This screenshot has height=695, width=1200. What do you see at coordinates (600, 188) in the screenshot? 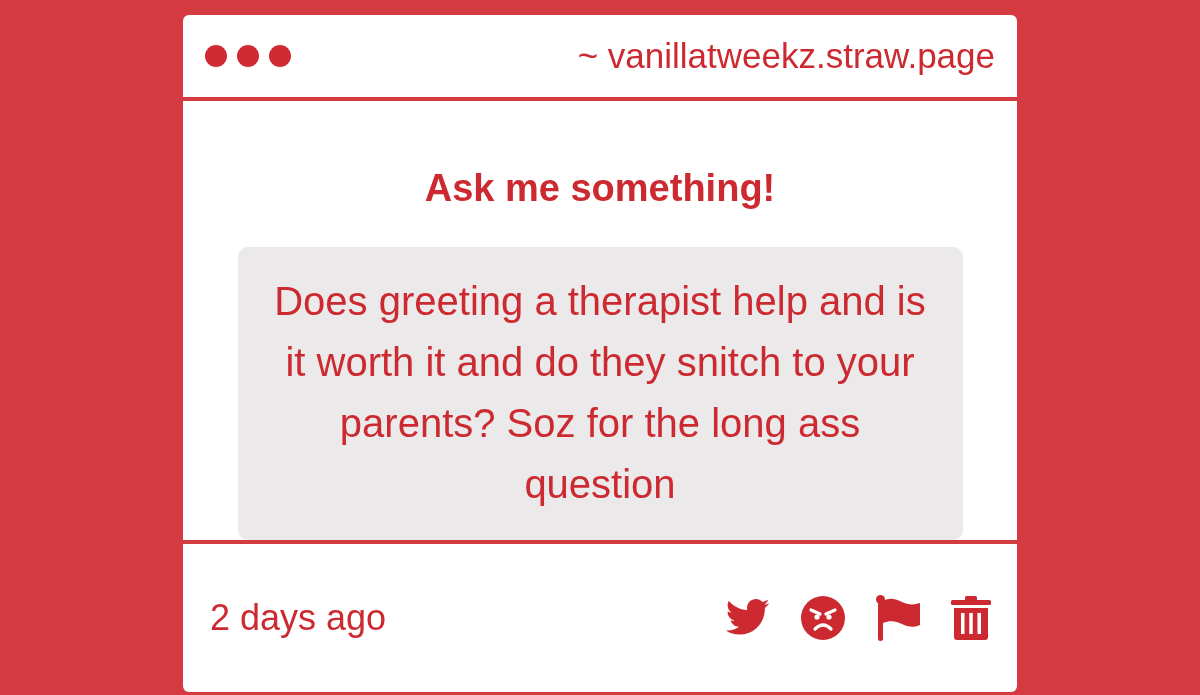
I see `prompt-title: Ask me something!` at bounding box center [600, 188].